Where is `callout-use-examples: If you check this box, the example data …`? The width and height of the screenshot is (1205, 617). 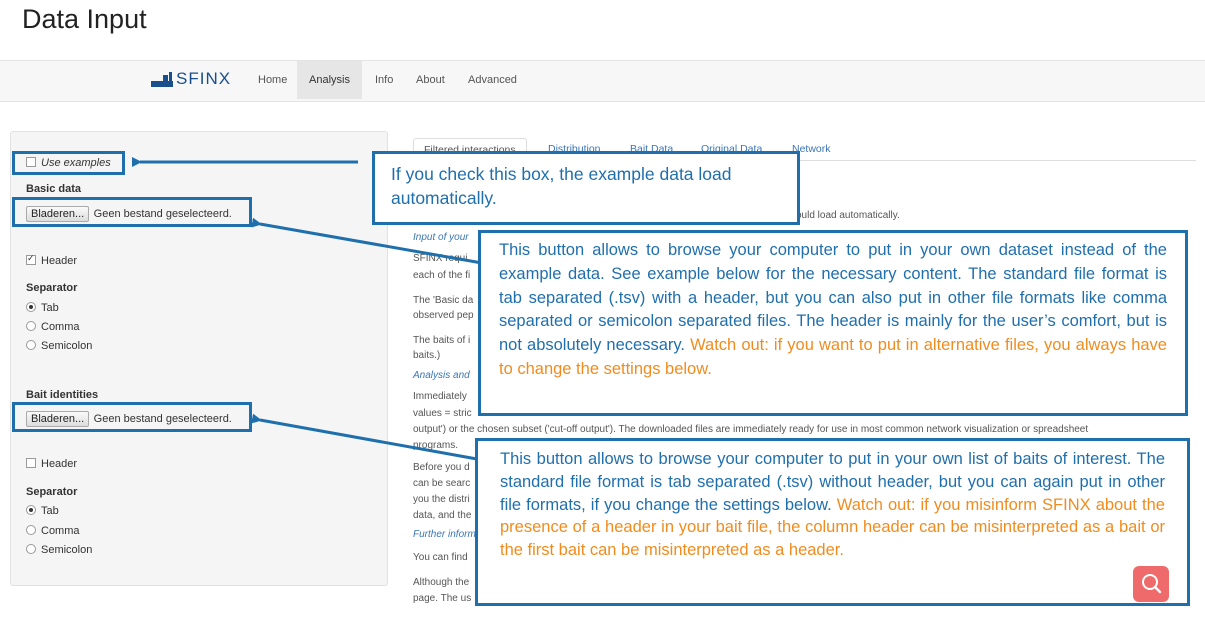 callout-use-examples: If you check this box, the example data … is located at coordinates (586, 188).